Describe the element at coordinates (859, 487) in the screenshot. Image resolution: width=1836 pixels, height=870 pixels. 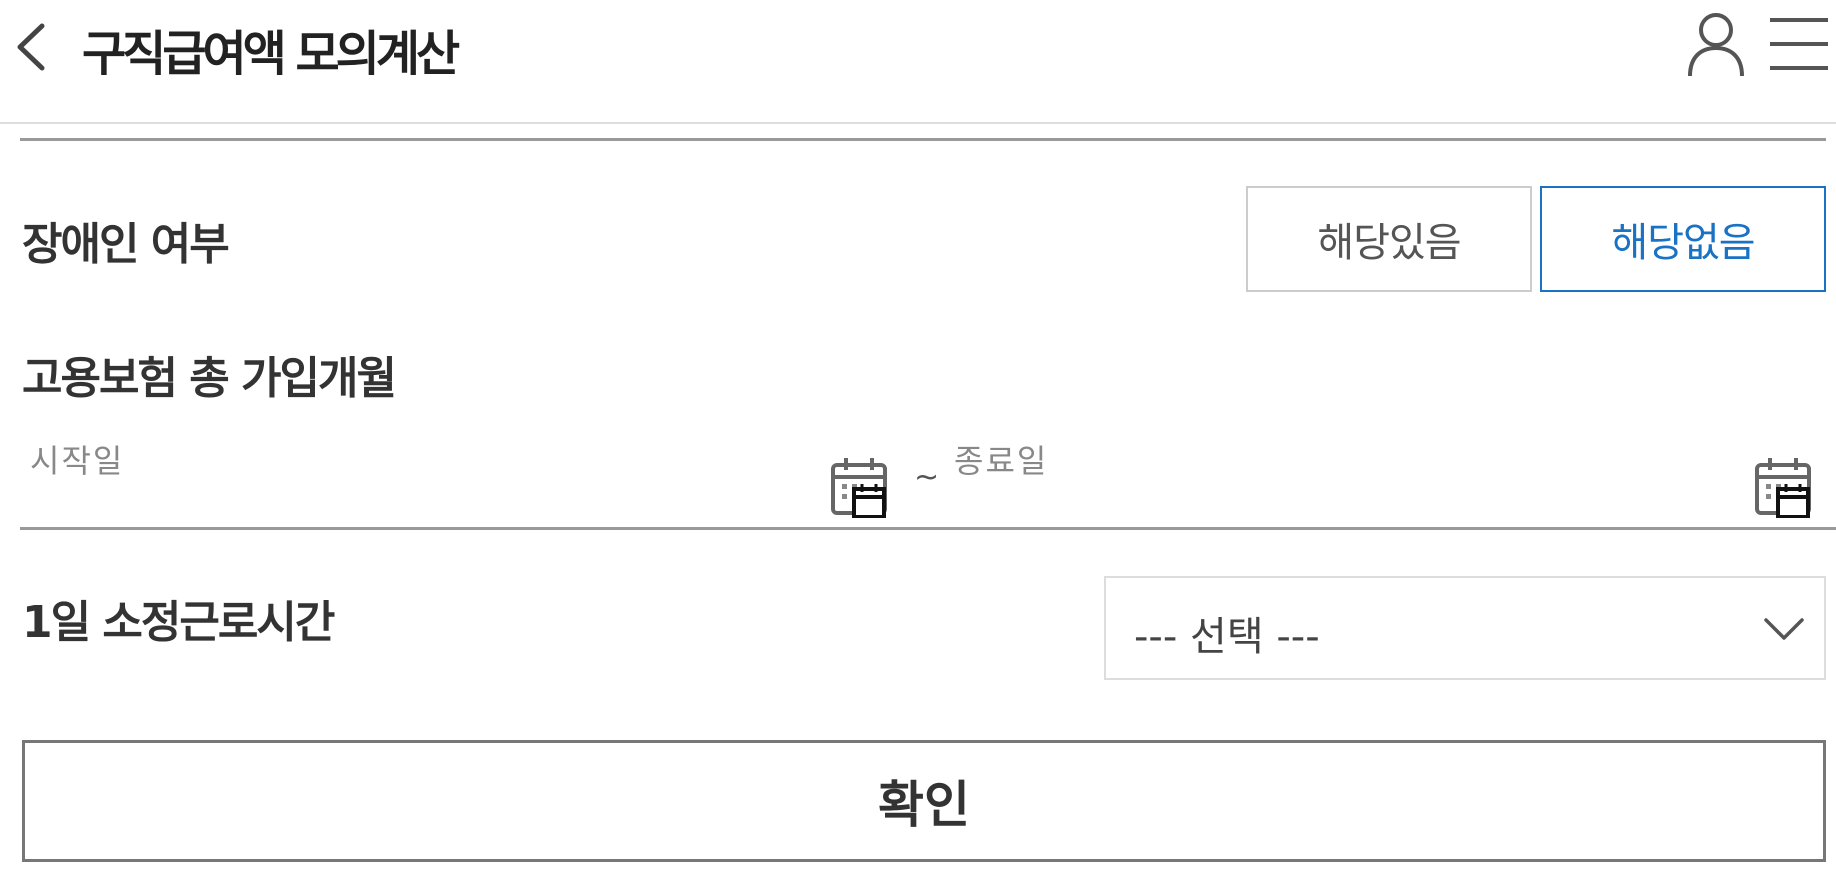
I see `start-date-calendar-icon` at that location.